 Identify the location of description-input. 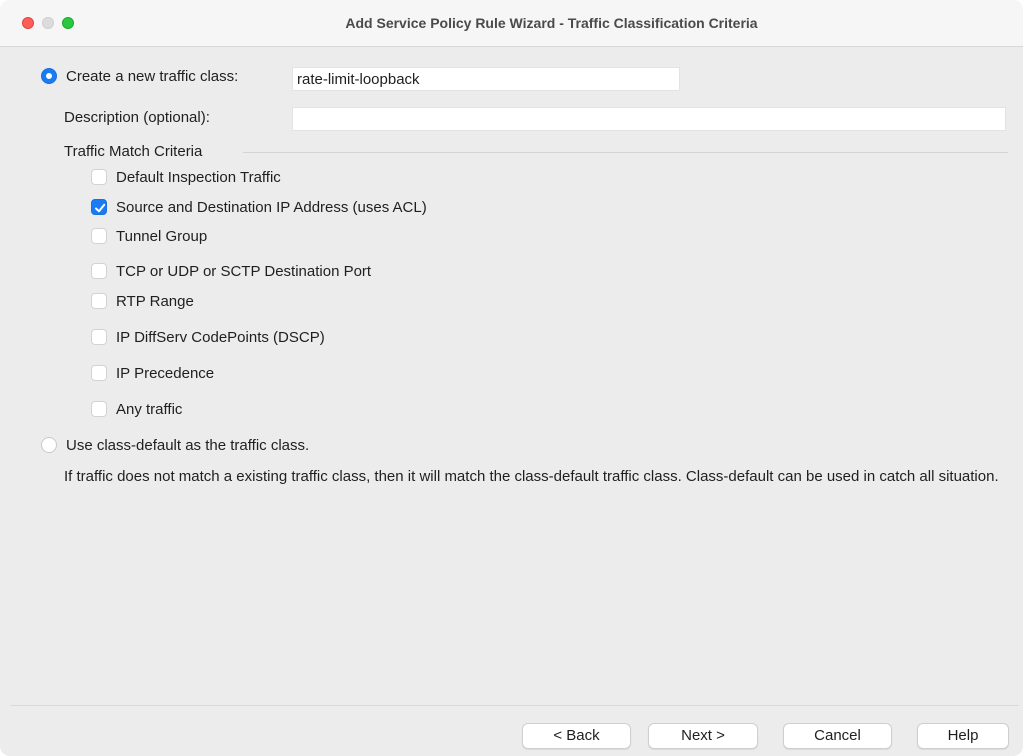
(649, 119).